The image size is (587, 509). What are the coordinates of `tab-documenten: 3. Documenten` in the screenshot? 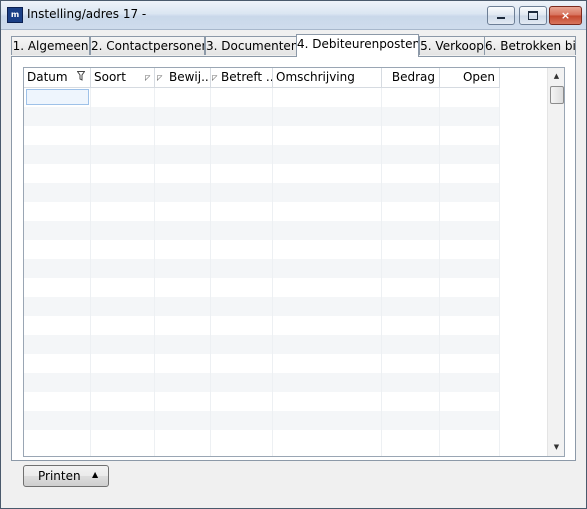 It's located at (251, 45).